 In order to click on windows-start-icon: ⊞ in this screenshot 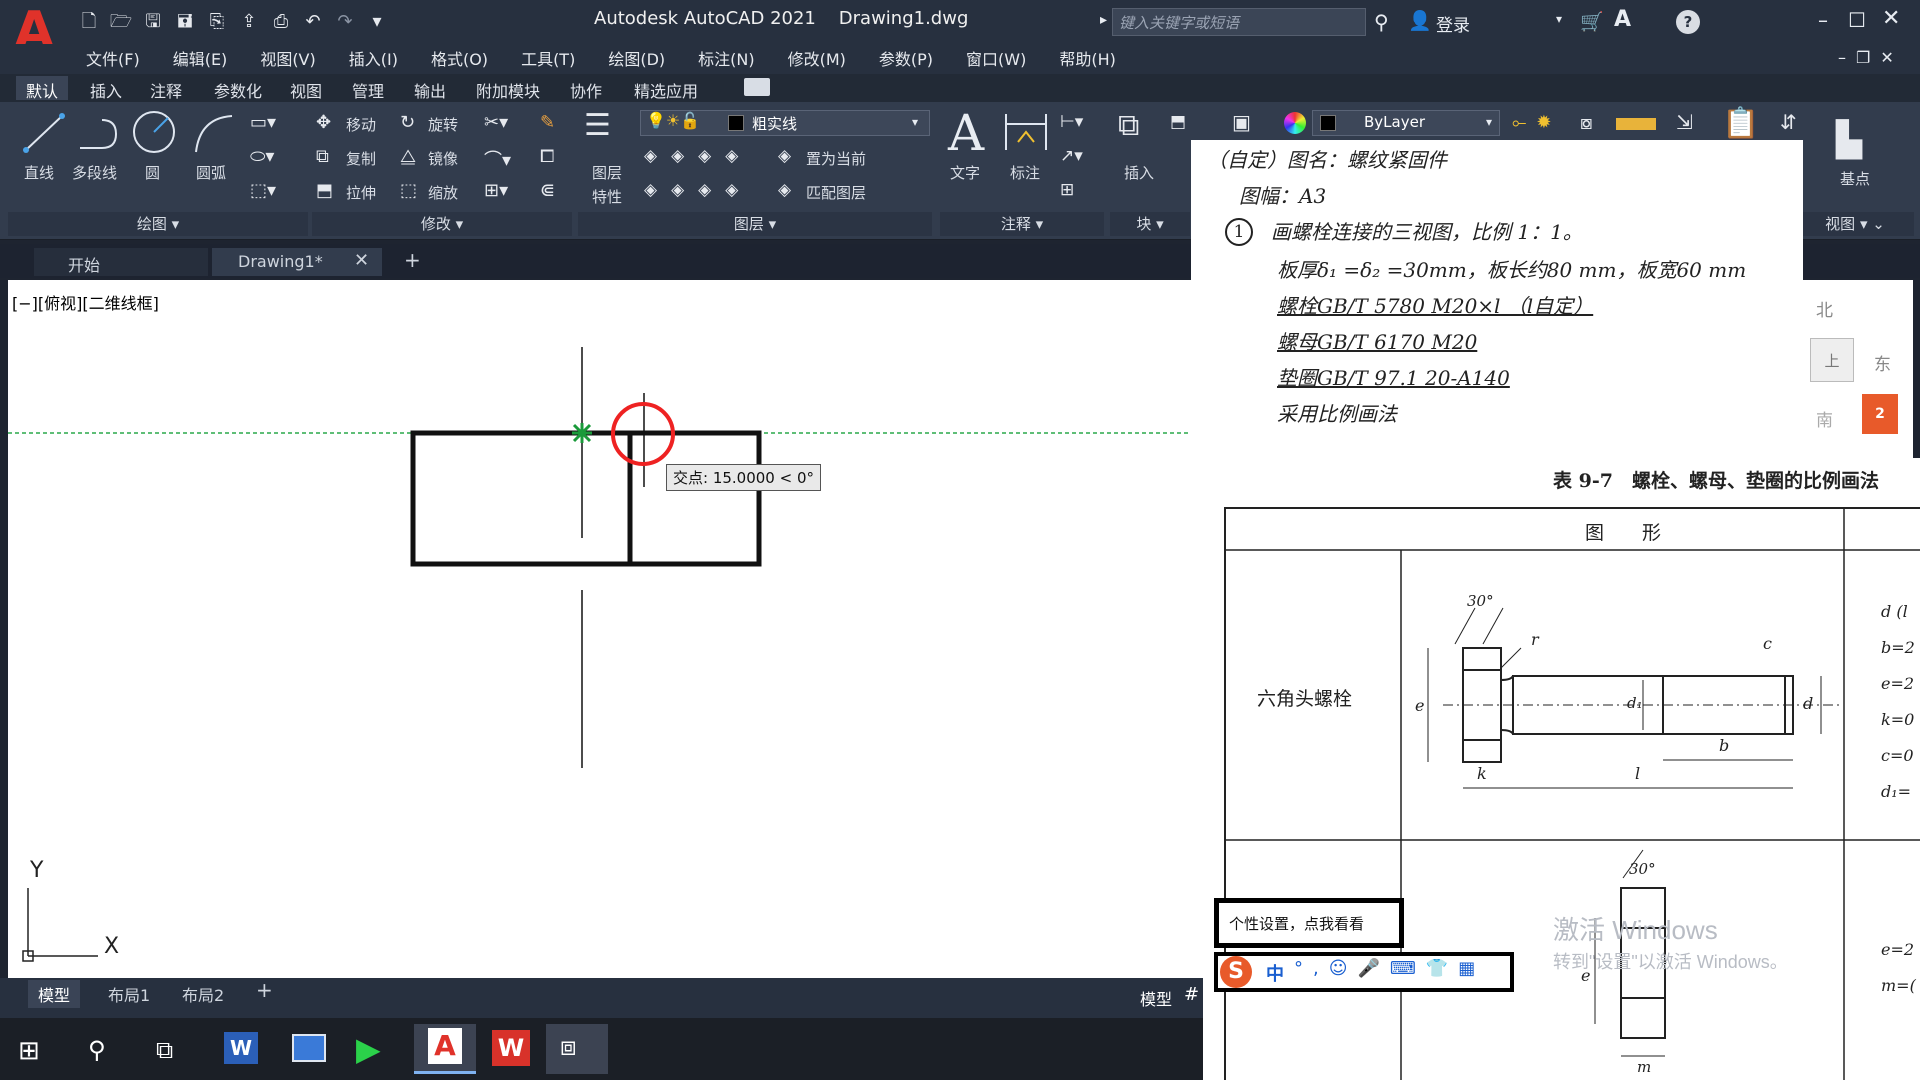, I will do `click(29, 1051)`.